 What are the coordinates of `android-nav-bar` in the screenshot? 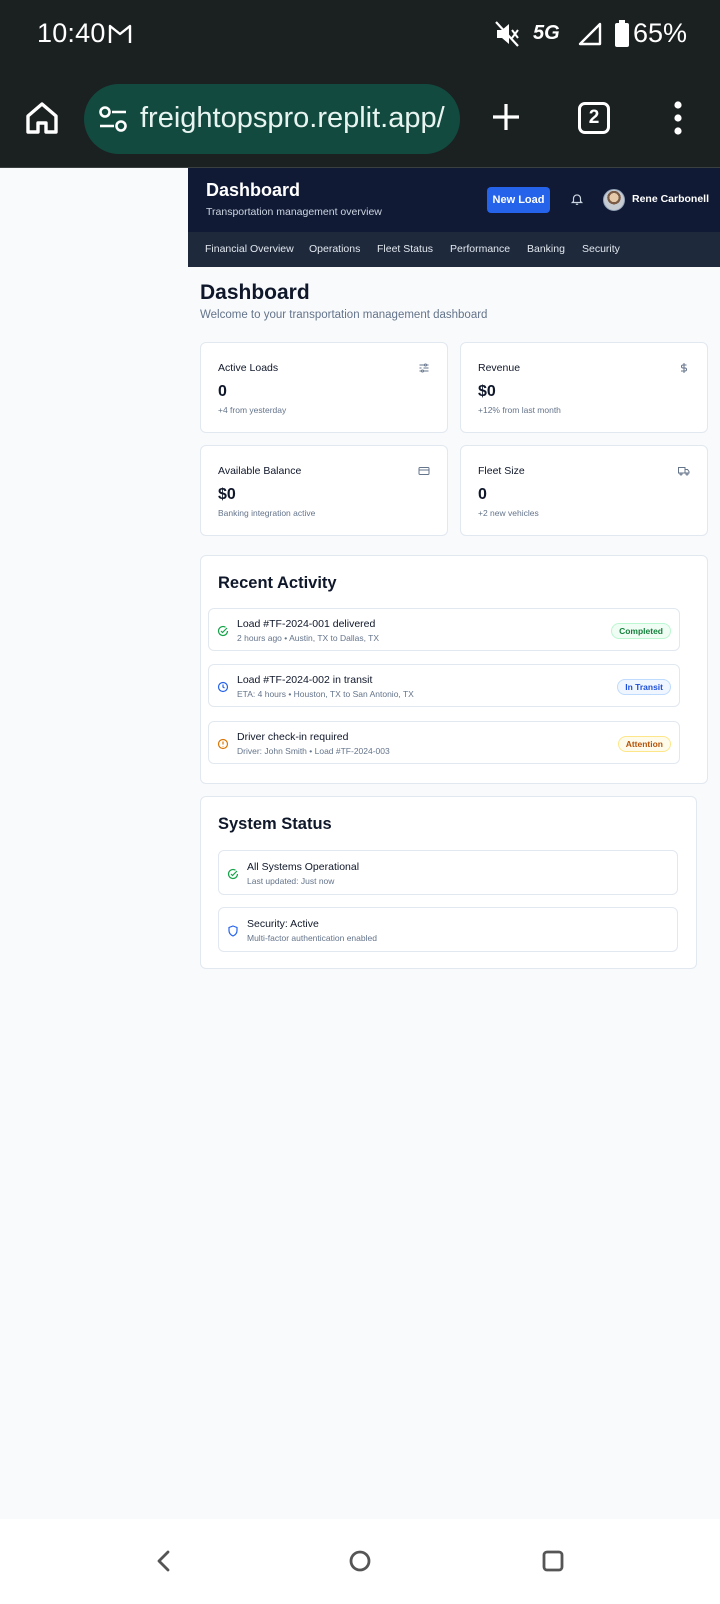 It's located at (360, 1561).